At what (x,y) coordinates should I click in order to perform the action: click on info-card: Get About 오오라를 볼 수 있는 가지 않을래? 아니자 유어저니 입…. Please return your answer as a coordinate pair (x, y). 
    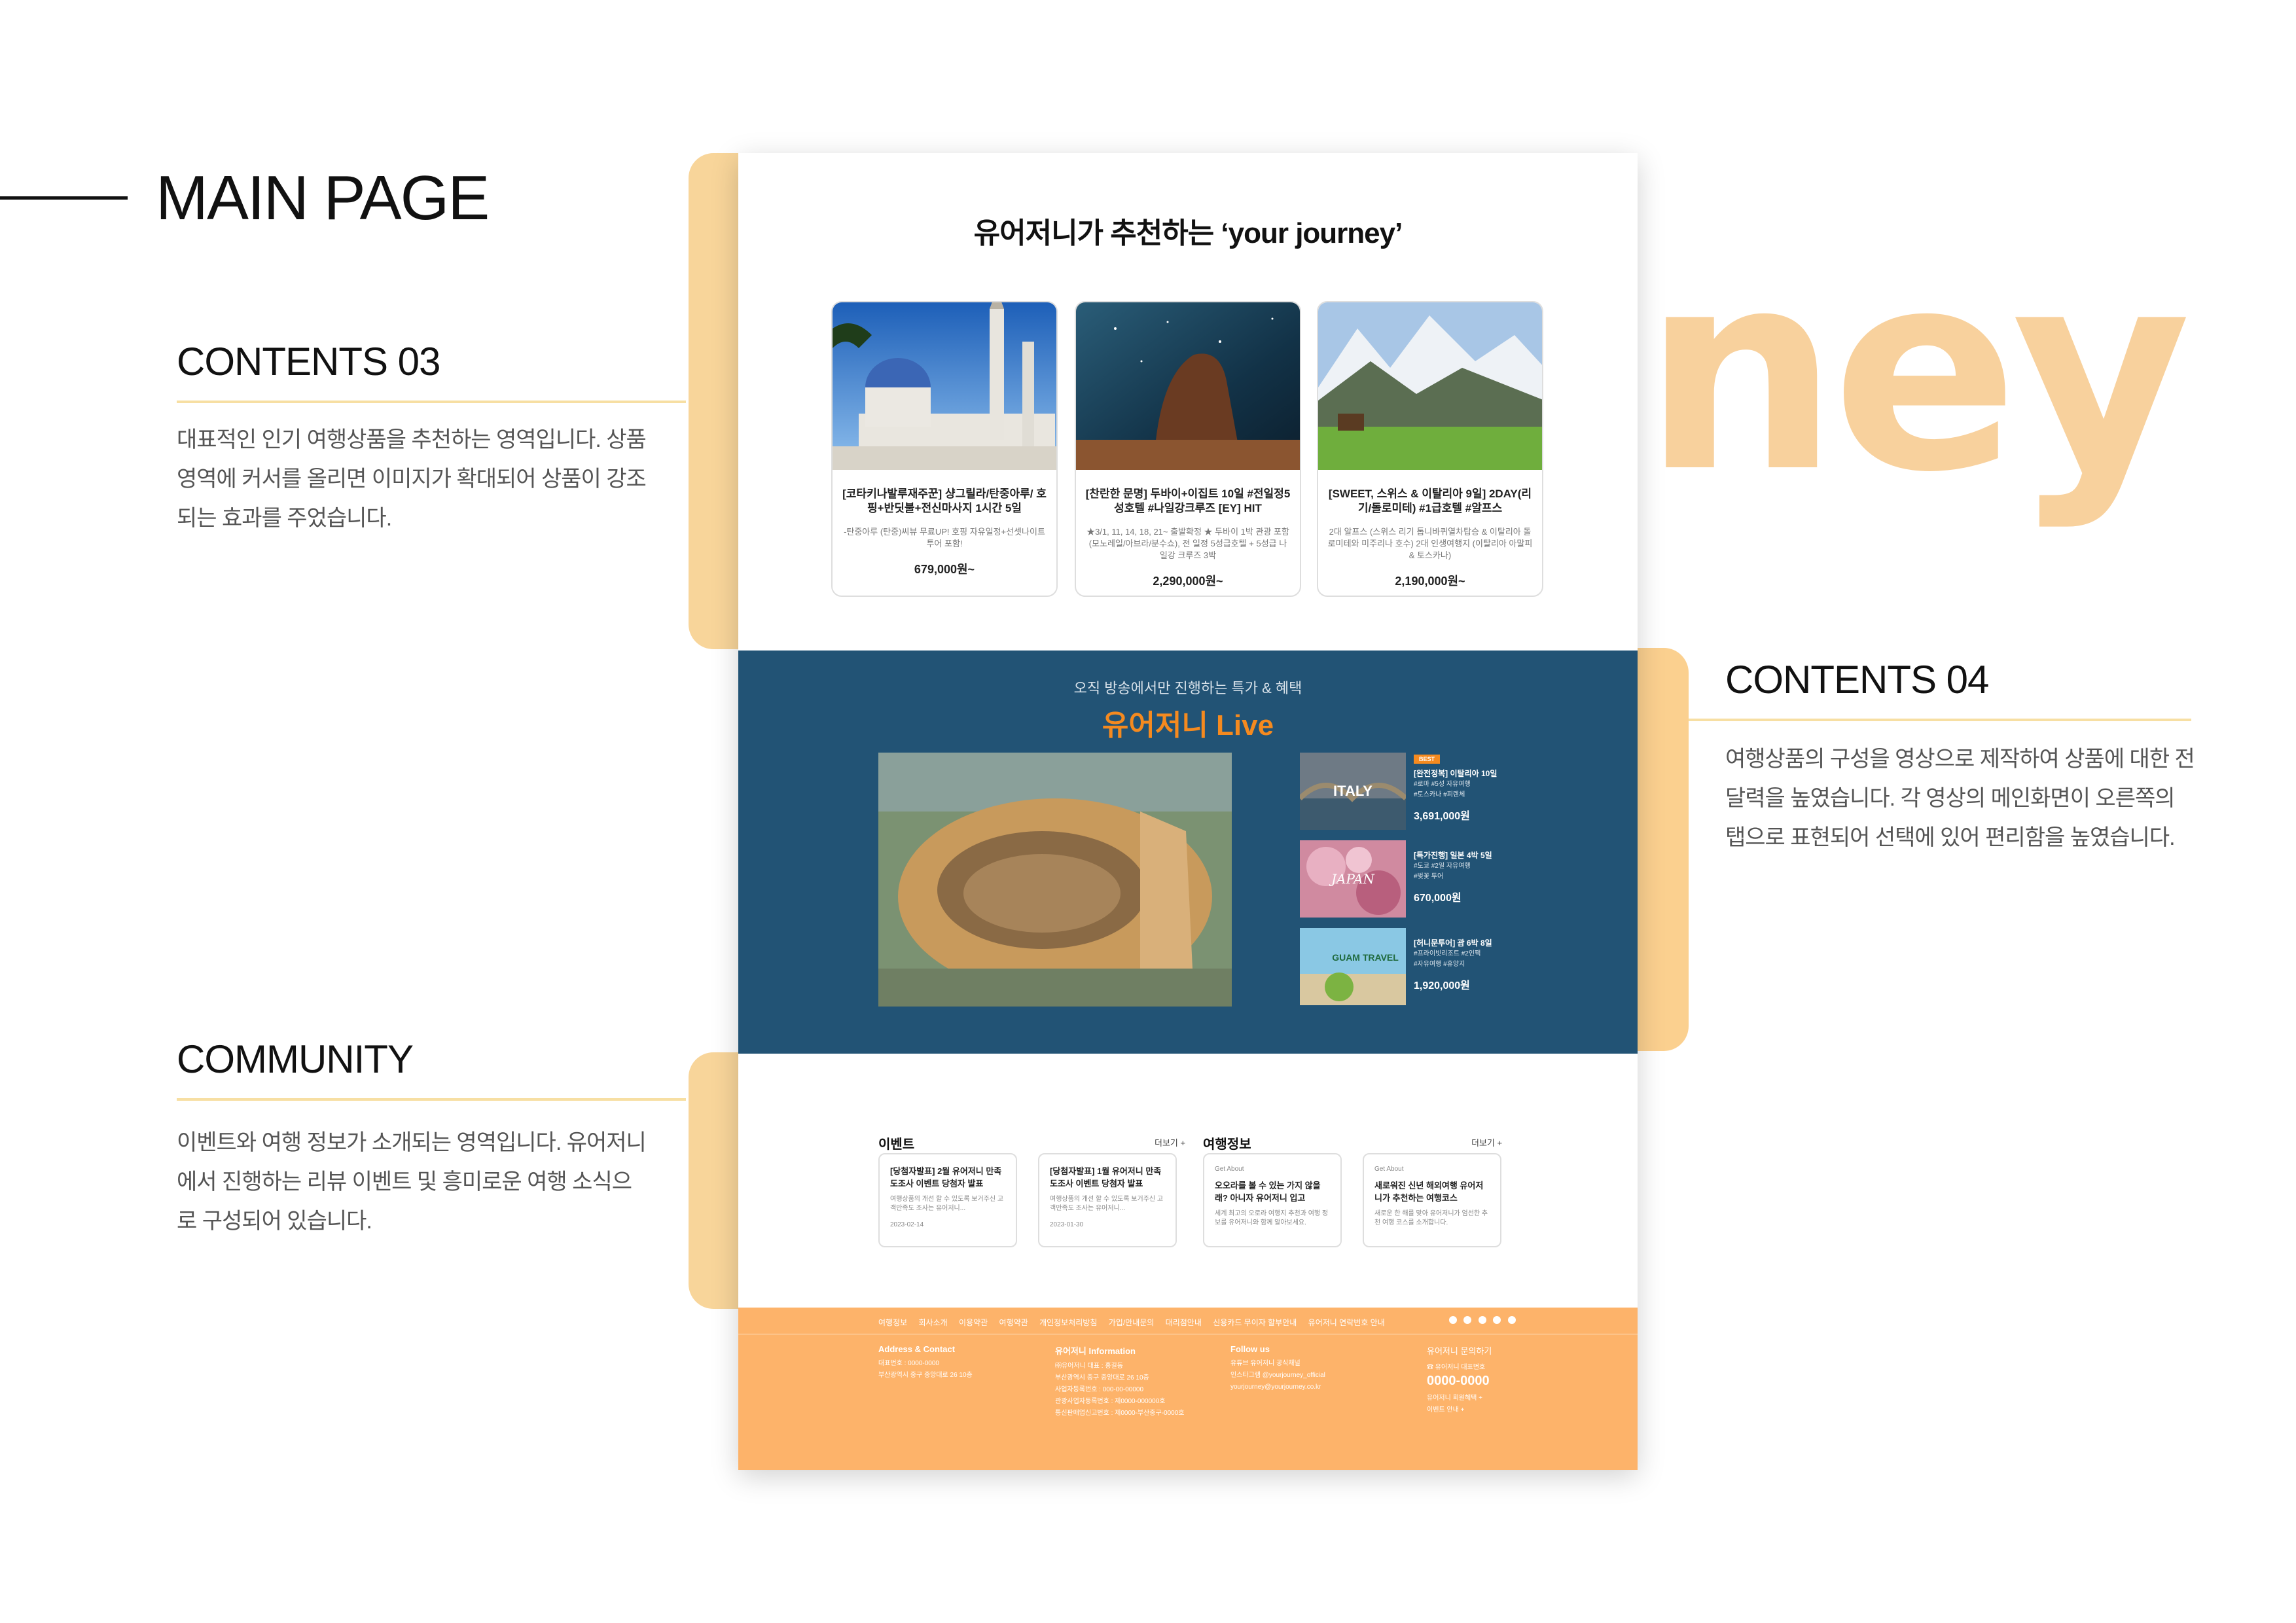
    Looking at the image, I should click on (1272, 1200).